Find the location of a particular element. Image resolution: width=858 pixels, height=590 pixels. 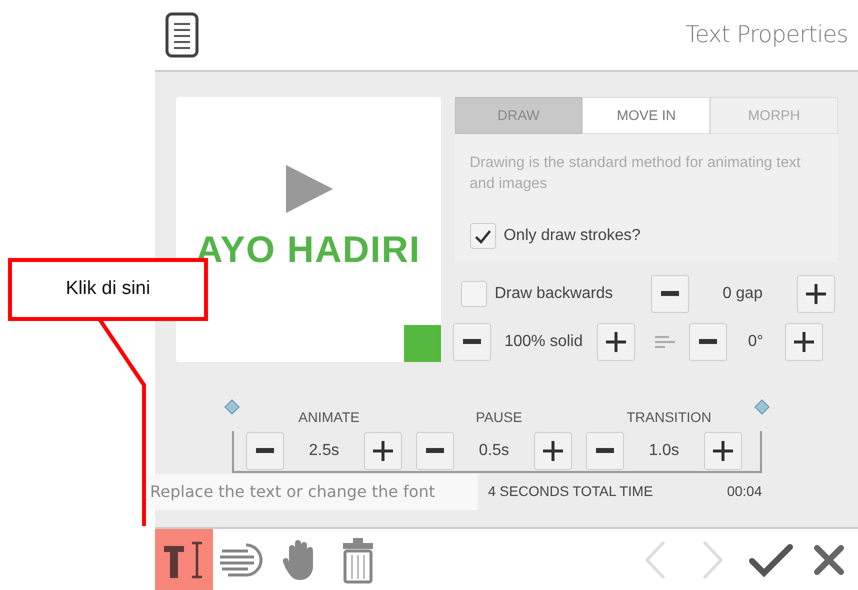

end-time-label: 00:04 is located at coordinates (744, 491).